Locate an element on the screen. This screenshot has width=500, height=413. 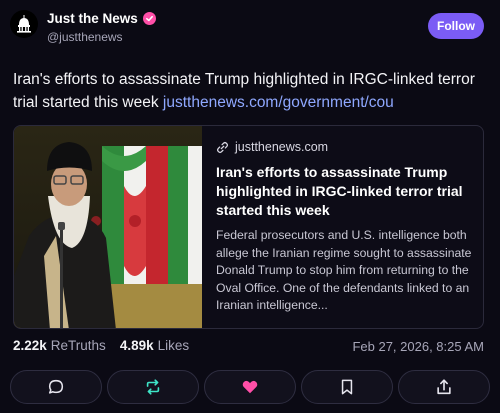
likes-count: 4.89k is located at coordinates (136, 345).